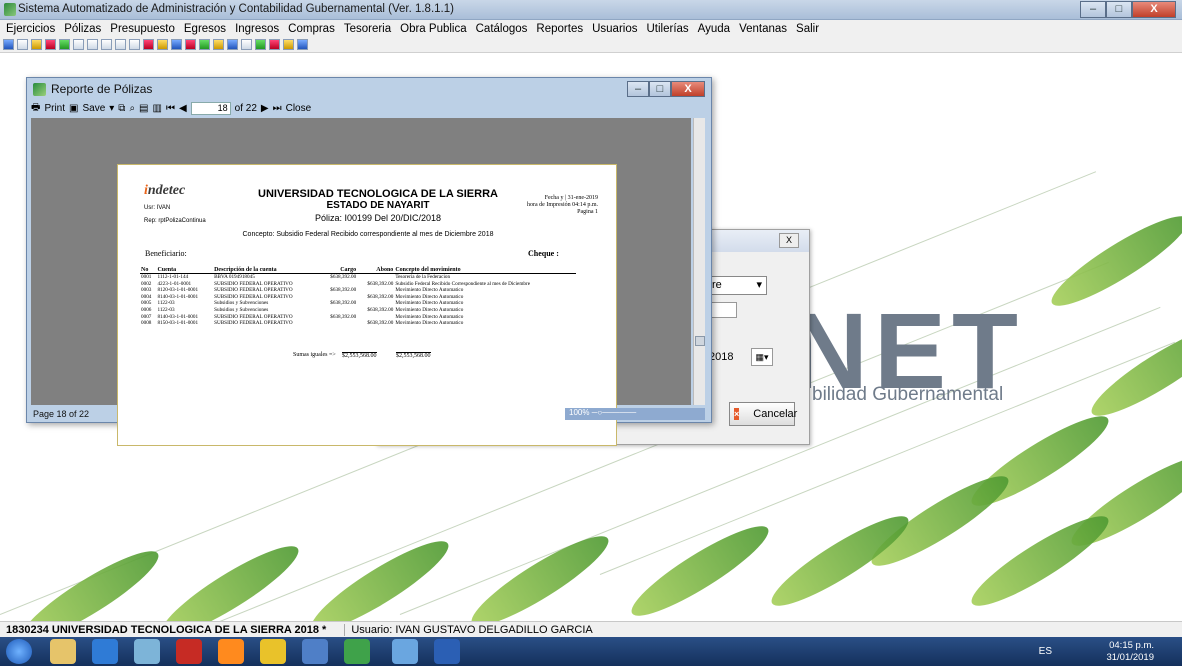 This screenshot has width=1182, height=666. Describe the element at coordinates (143, 108) in the screenshot. I see `page-setup-icon: ▤` at that location.